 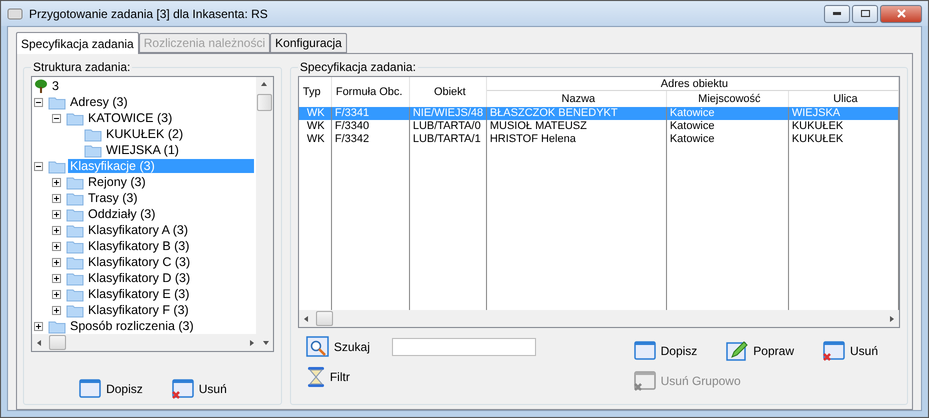 What do you see at coordinates (138, 230) in the screenshot?
I see `tree-item: Klasyfikatory A (3)` at bounding box center [138, 230].